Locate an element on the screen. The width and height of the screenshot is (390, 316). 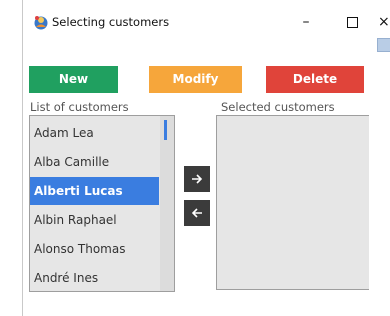
delete-button: Delete is located at coordinates (315, 79).